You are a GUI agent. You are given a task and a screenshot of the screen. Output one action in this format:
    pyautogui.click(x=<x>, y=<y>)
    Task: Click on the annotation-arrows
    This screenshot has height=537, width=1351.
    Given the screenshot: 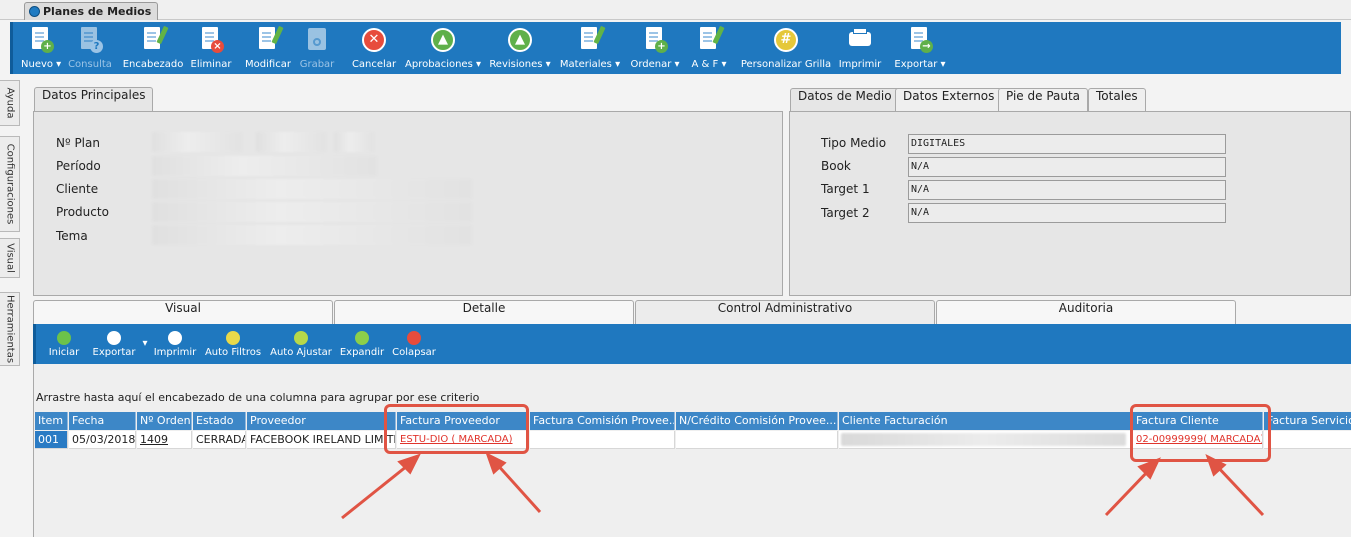 What is the action you would take?
    pyautogui.click(x=803, y=485)
    